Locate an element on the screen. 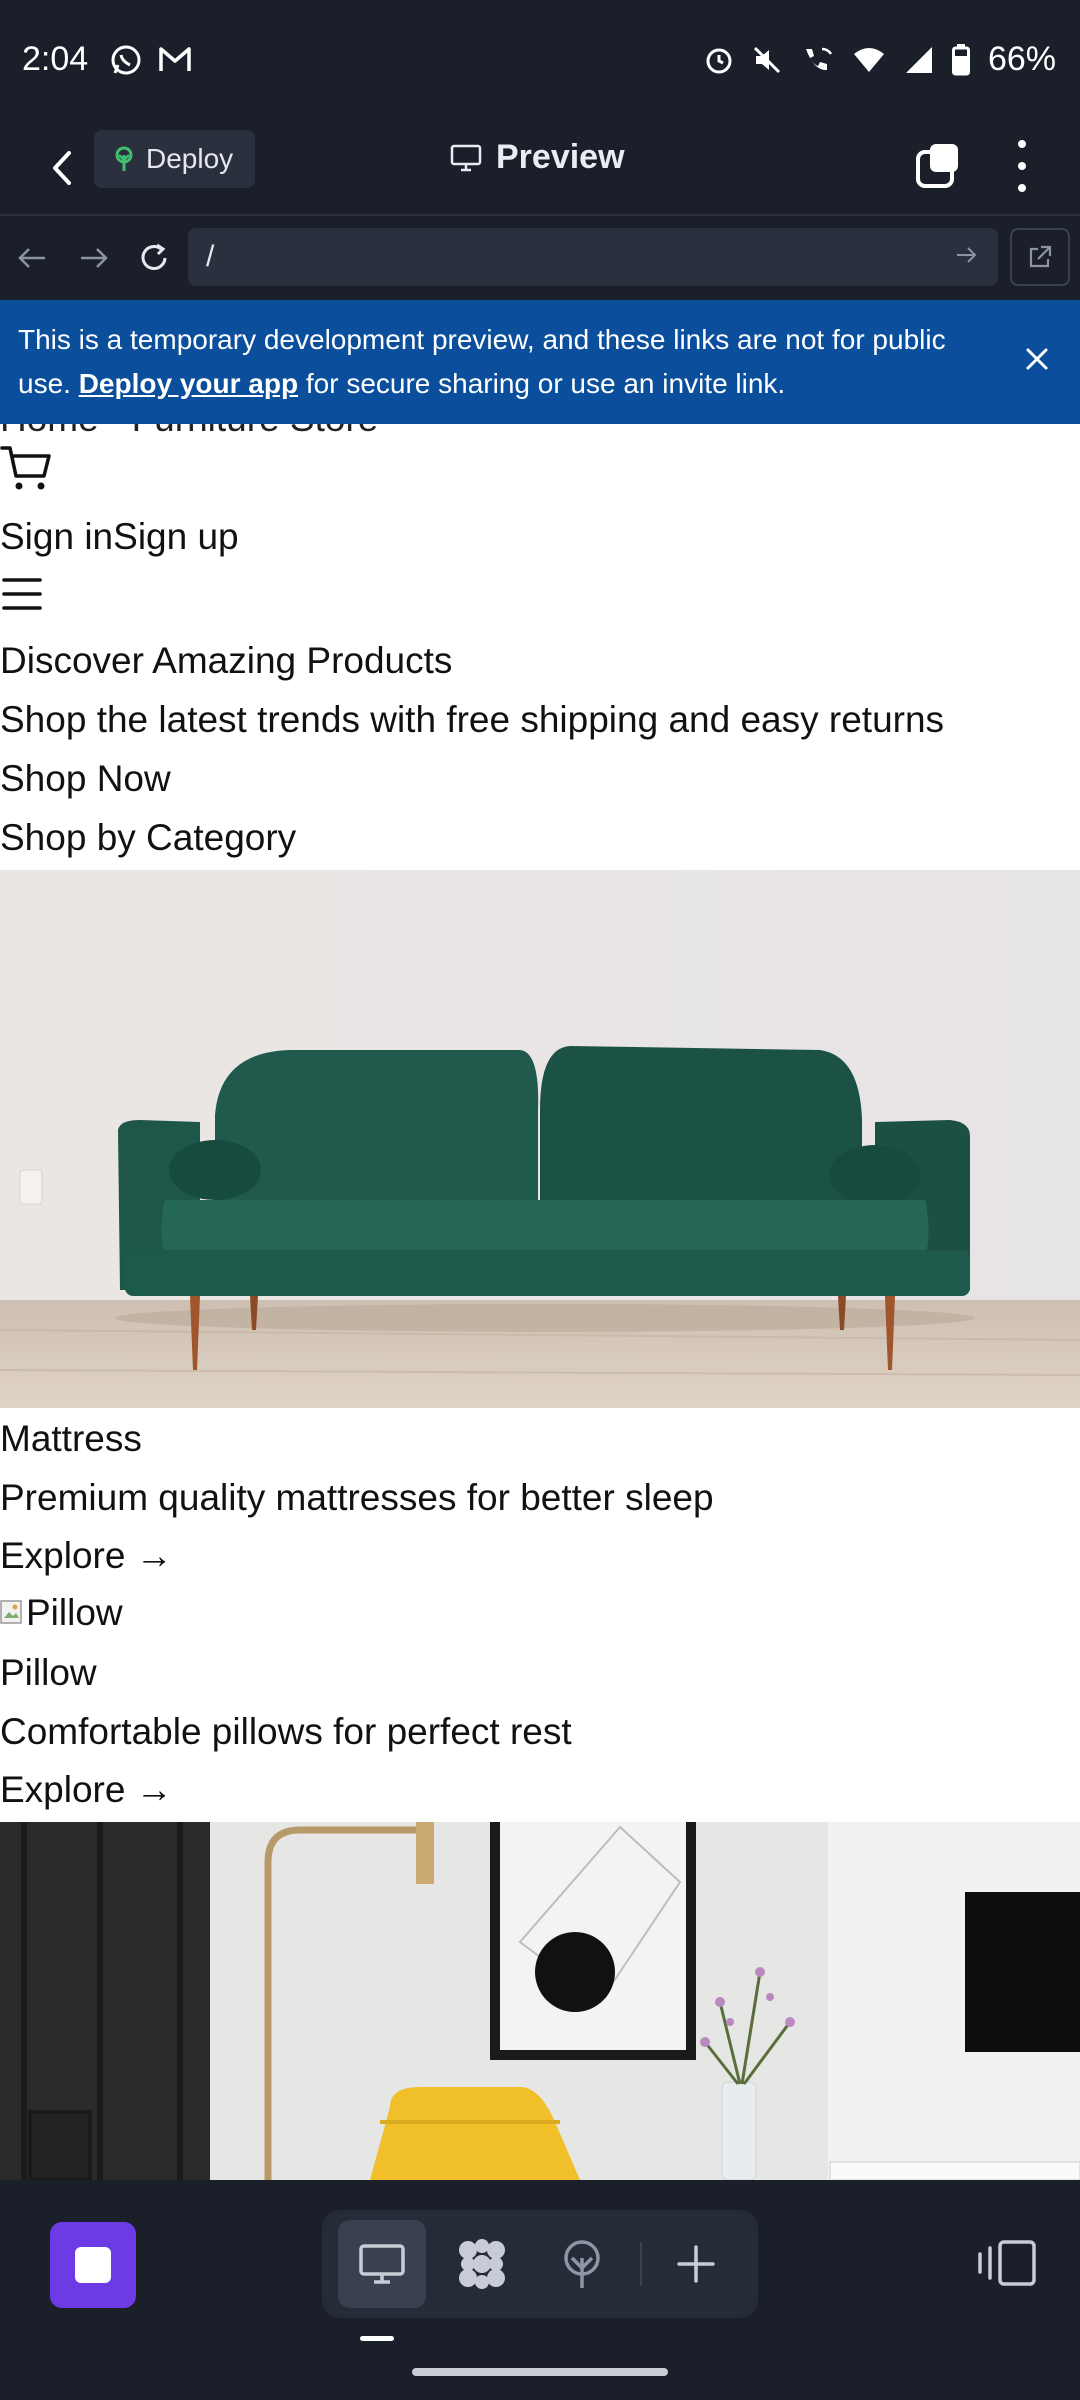 This screenshot has width=1080, height=2400. sidebar-panel-icon is located at coordinates (1007, 2263).